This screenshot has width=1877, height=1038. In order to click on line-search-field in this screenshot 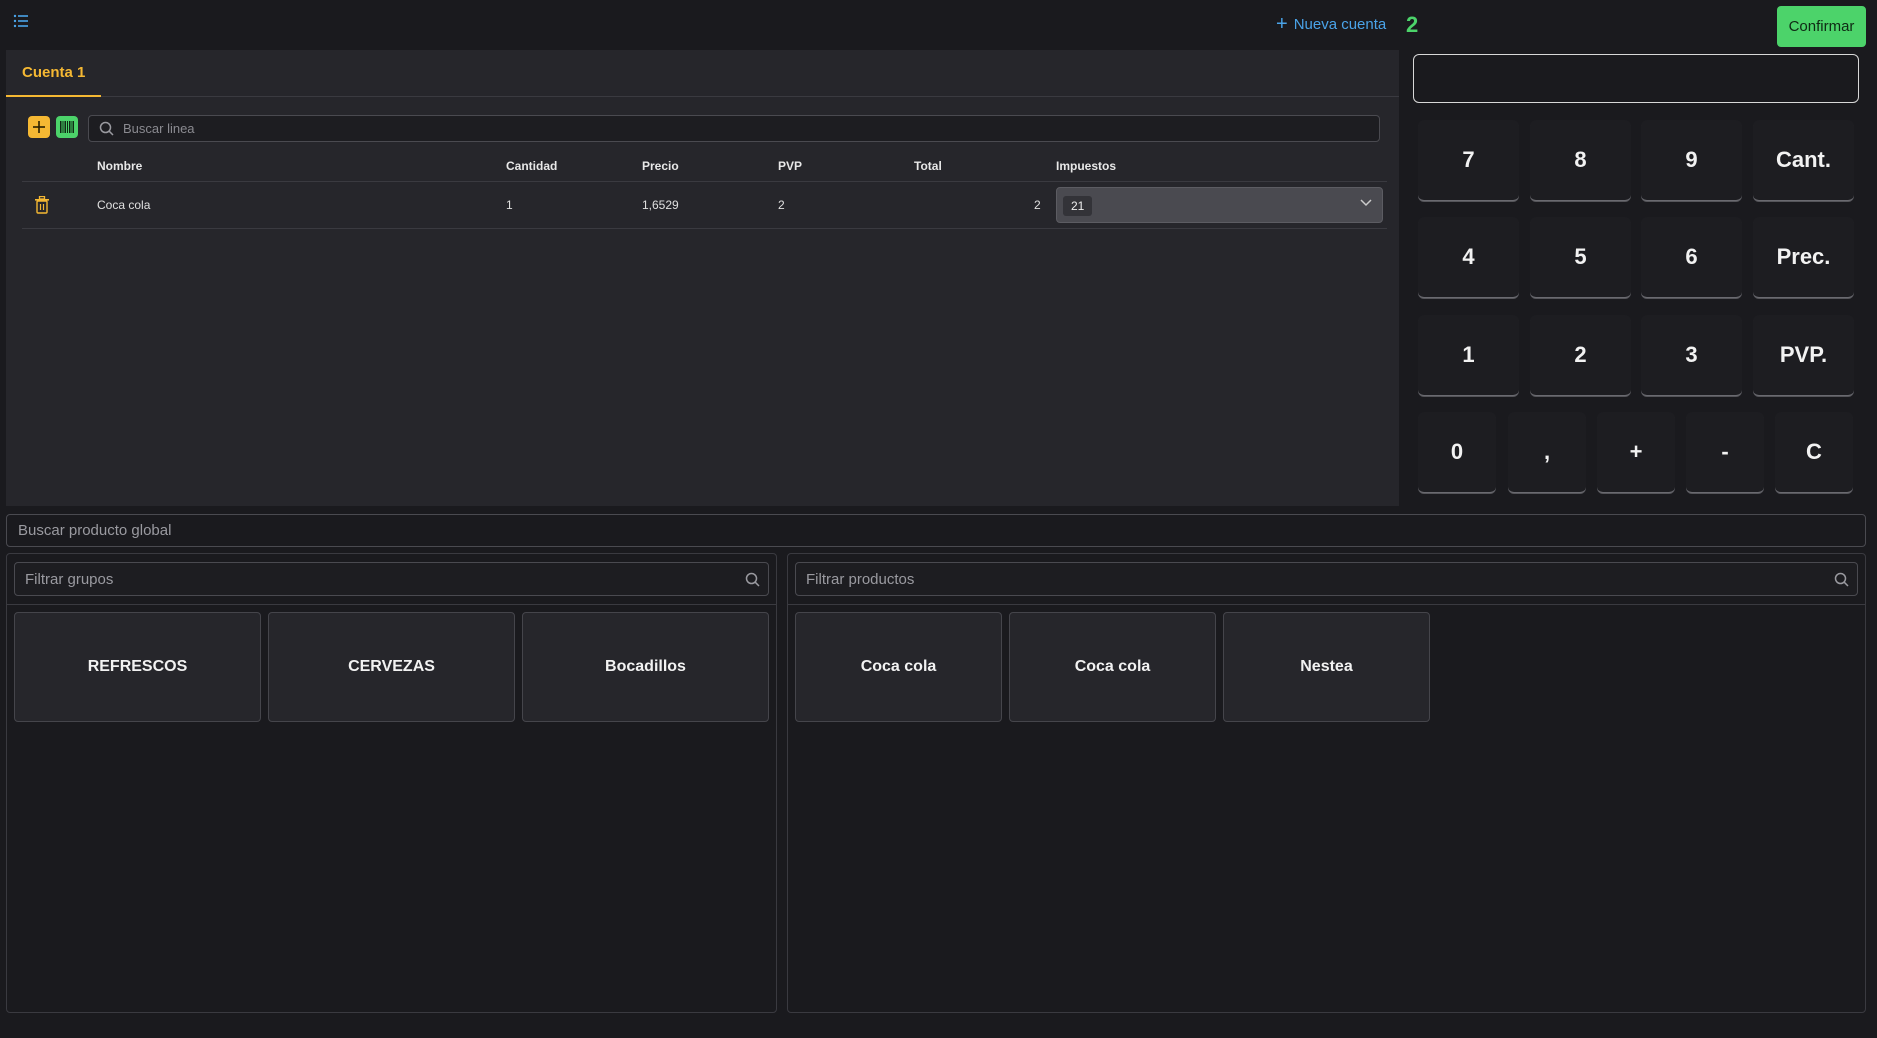, I will do `click(734, 128)`.